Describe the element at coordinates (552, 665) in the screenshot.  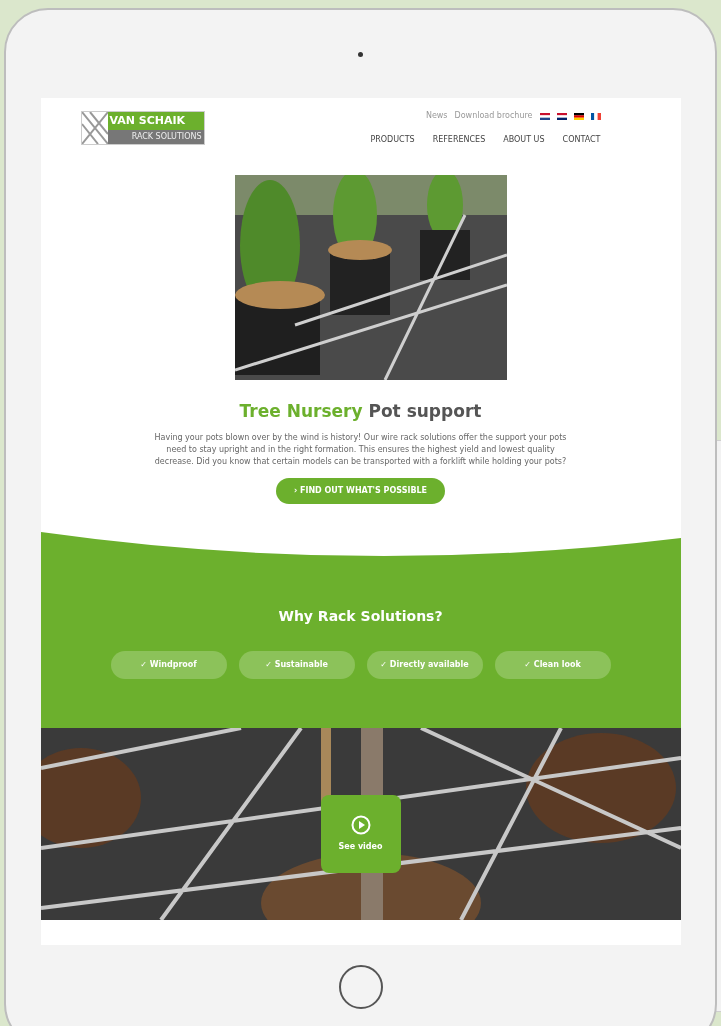
I see `feature-pill: ✓ Clean look` at that location.